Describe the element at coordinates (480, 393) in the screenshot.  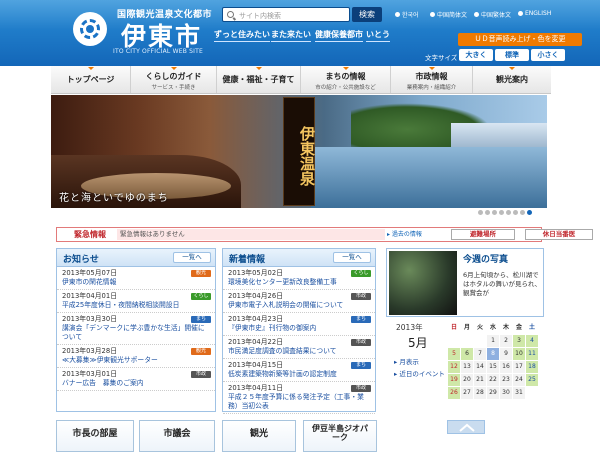
I see `calendar-day: 28` at that location.